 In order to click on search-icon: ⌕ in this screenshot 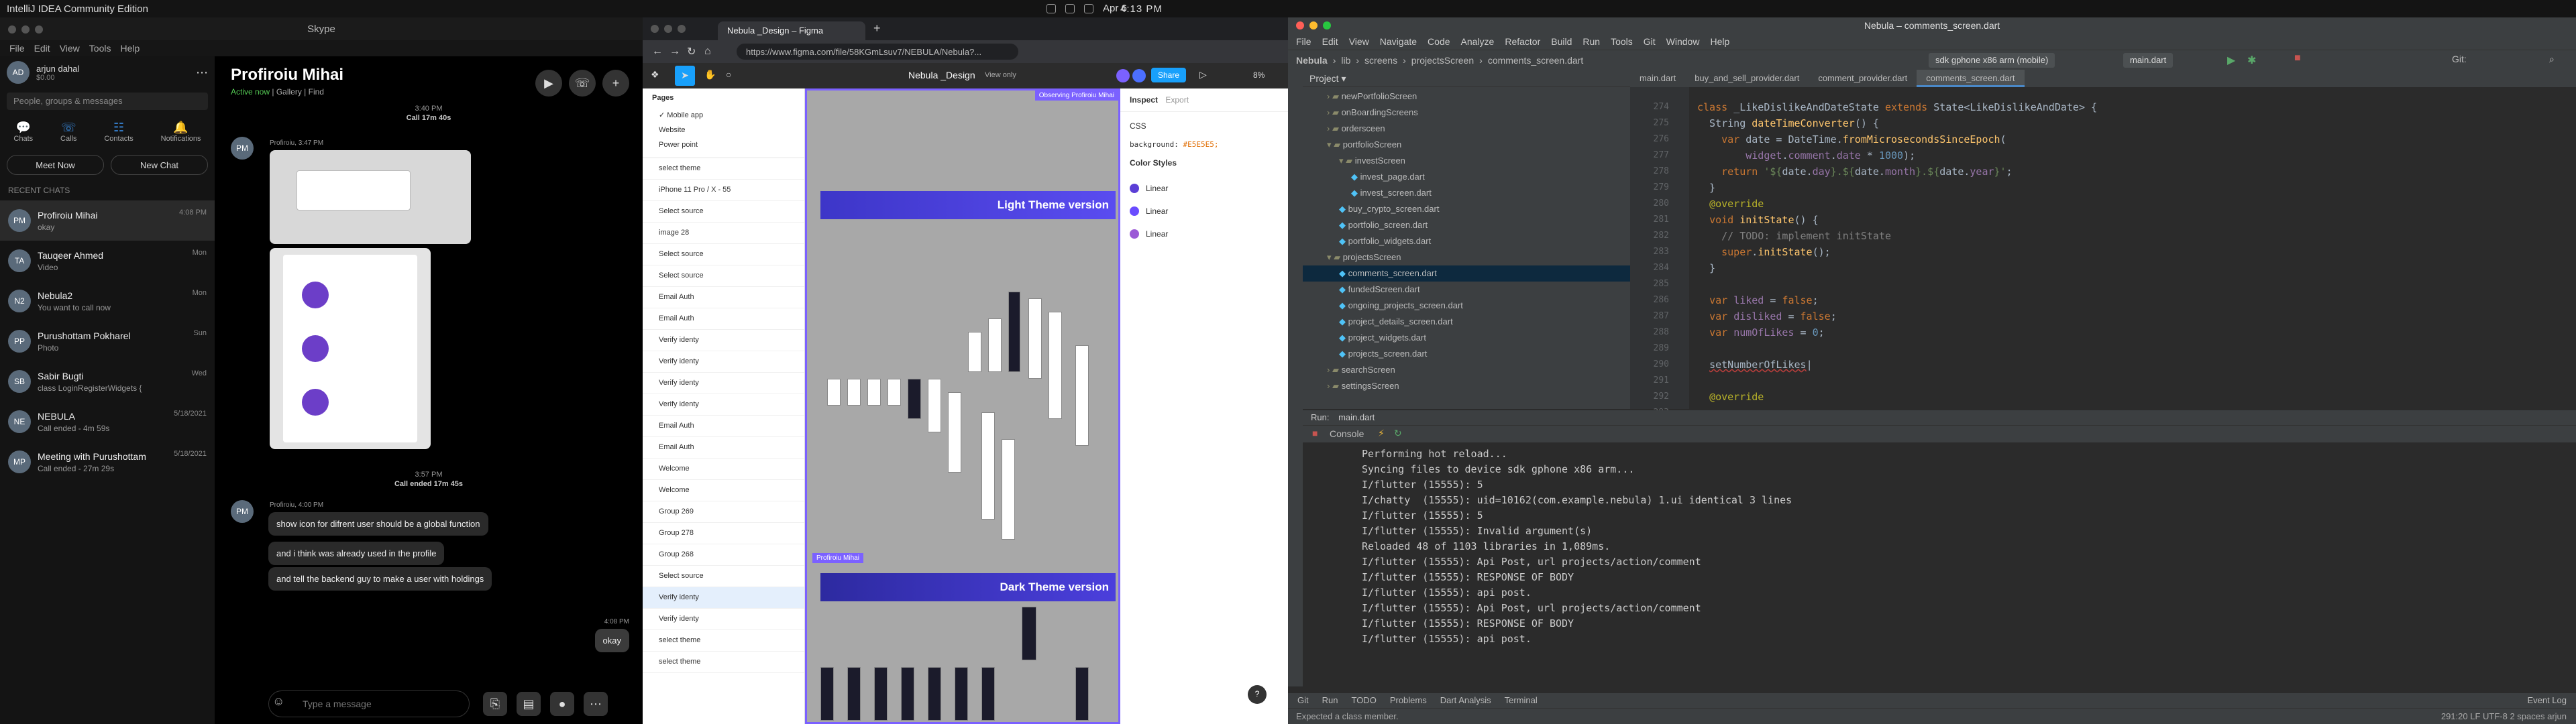, I will do `click(2552, 59)`.